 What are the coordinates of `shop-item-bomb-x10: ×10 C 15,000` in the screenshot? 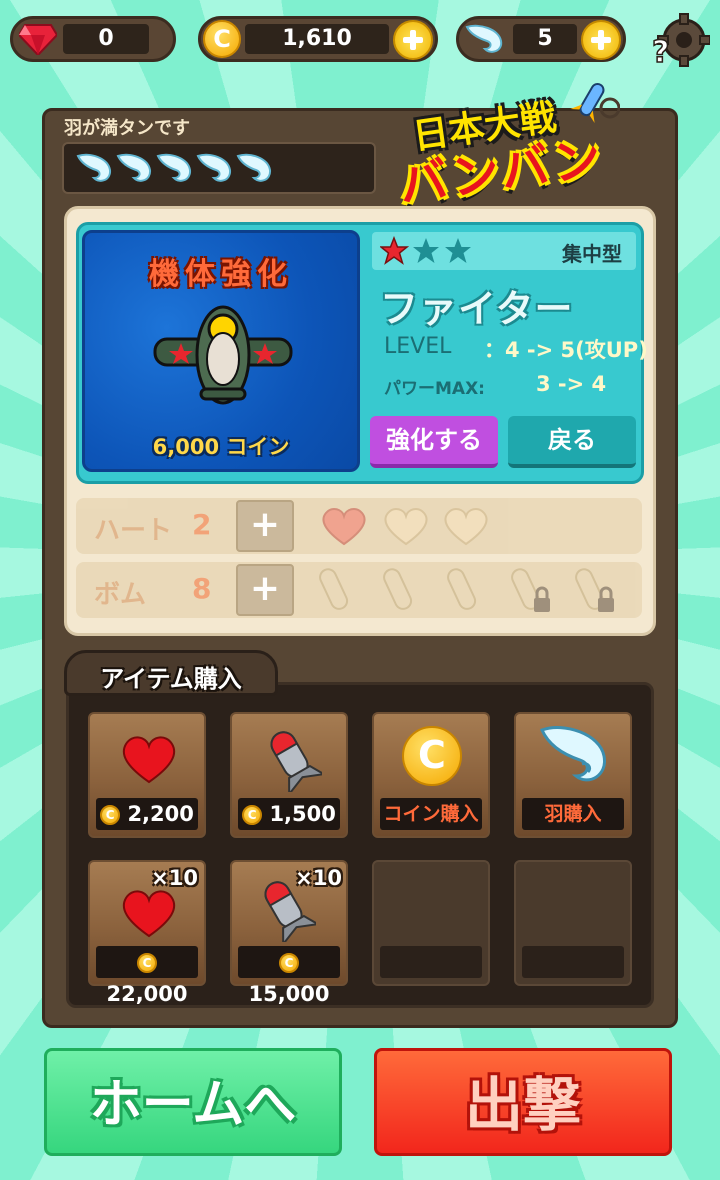 It's located at (289, 933).